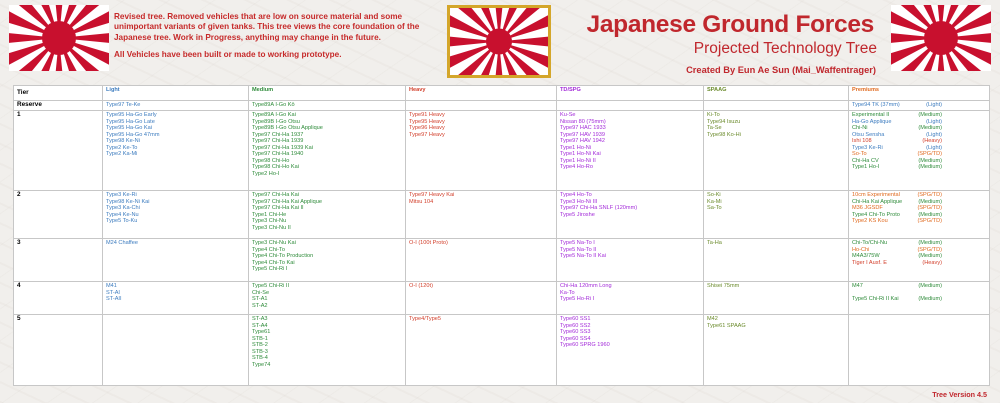 This screenshot has width=1000, height=403. Describe the element at coordinates (776, 298) in the screenshot. I see `cell-spaag: Shisei 75mm` at that location.